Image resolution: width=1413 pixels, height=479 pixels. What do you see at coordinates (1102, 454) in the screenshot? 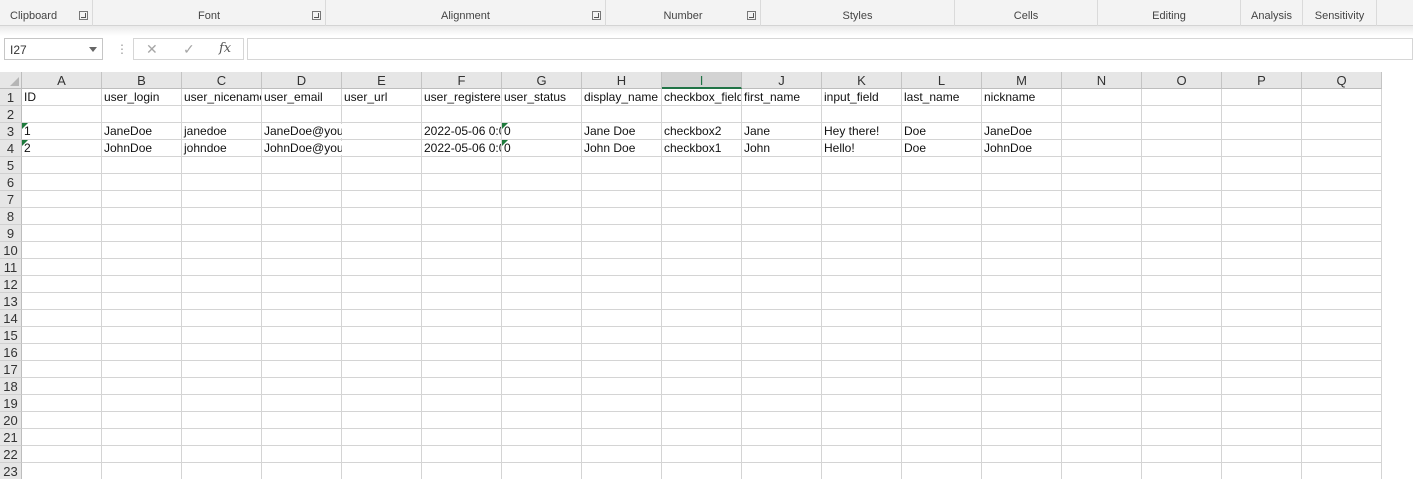
I see `cell-n22` at bounding box center [1102, 454].